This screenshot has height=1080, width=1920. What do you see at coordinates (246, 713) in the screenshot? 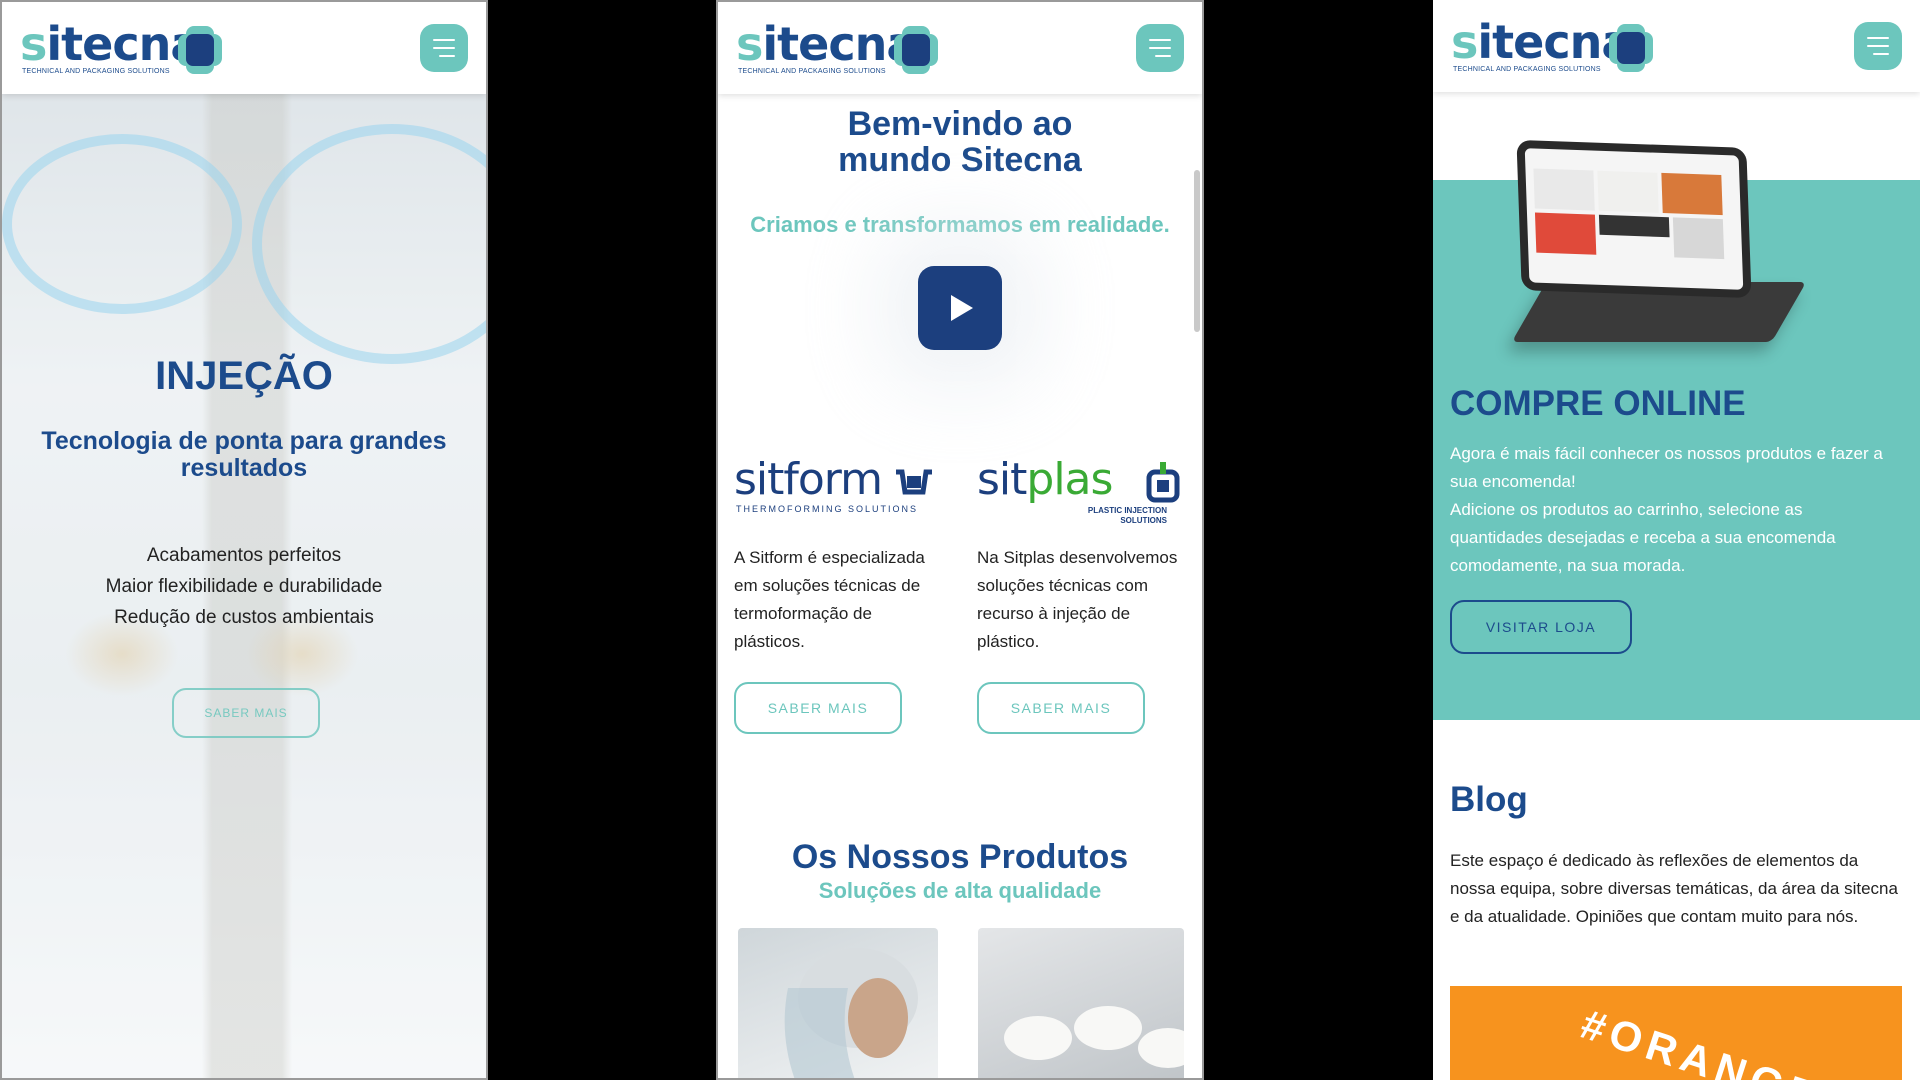
I see `learn-more-button: SABER MAIS` at bounding box center [246, 713].